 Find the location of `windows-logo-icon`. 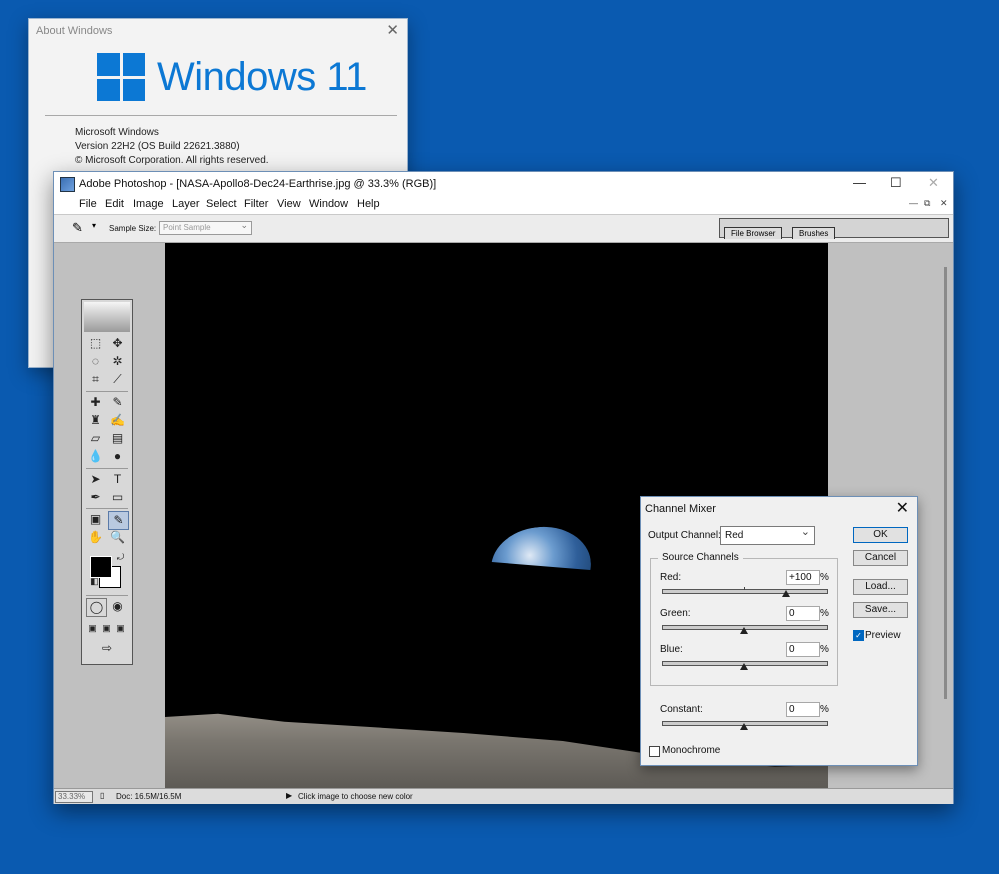

windows-logo-icon is located at coordinates (121, 77).